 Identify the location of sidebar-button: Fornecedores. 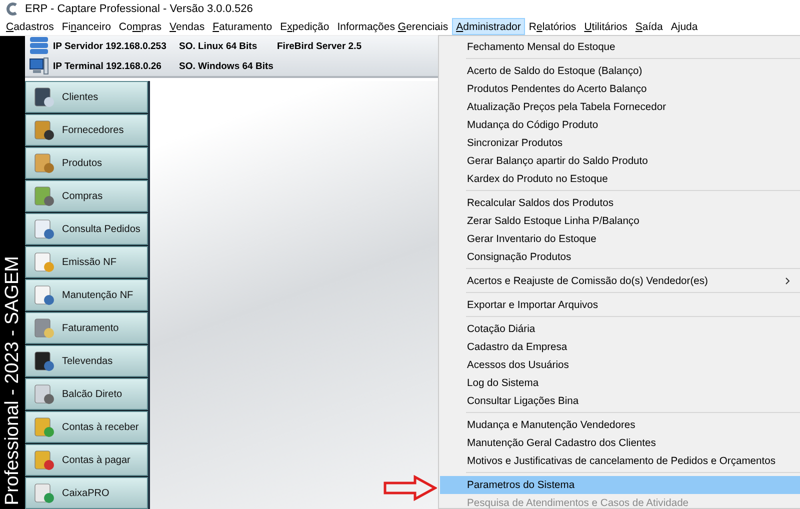
(86, 130).